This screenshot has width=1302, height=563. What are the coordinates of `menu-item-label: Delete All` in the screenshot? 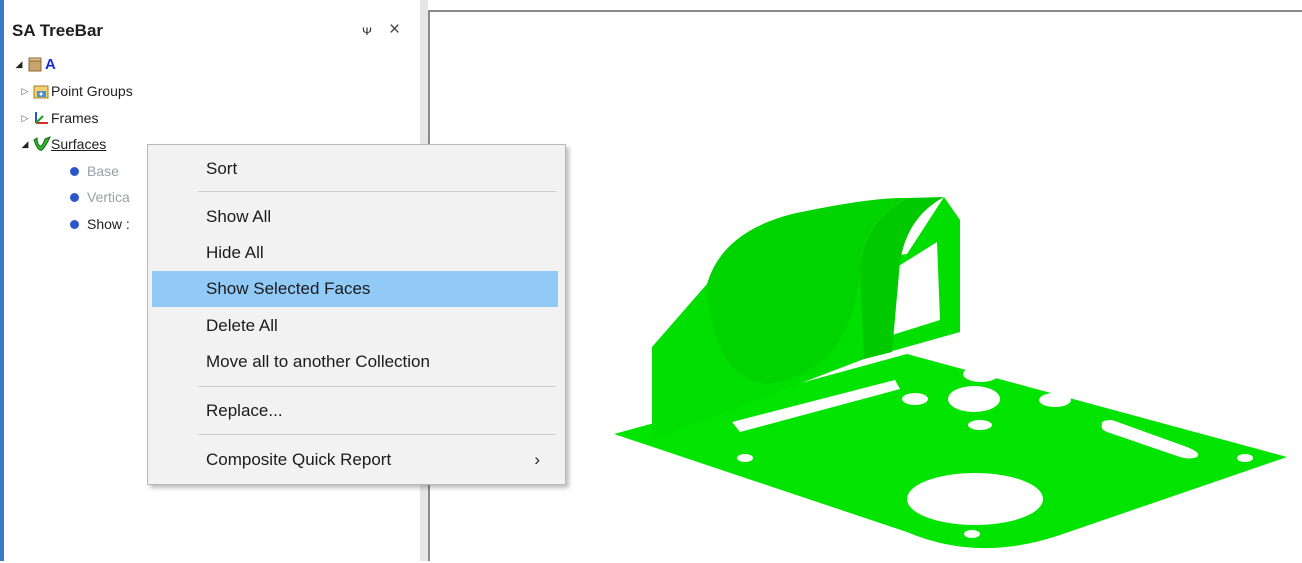 It's located at (242, 325).